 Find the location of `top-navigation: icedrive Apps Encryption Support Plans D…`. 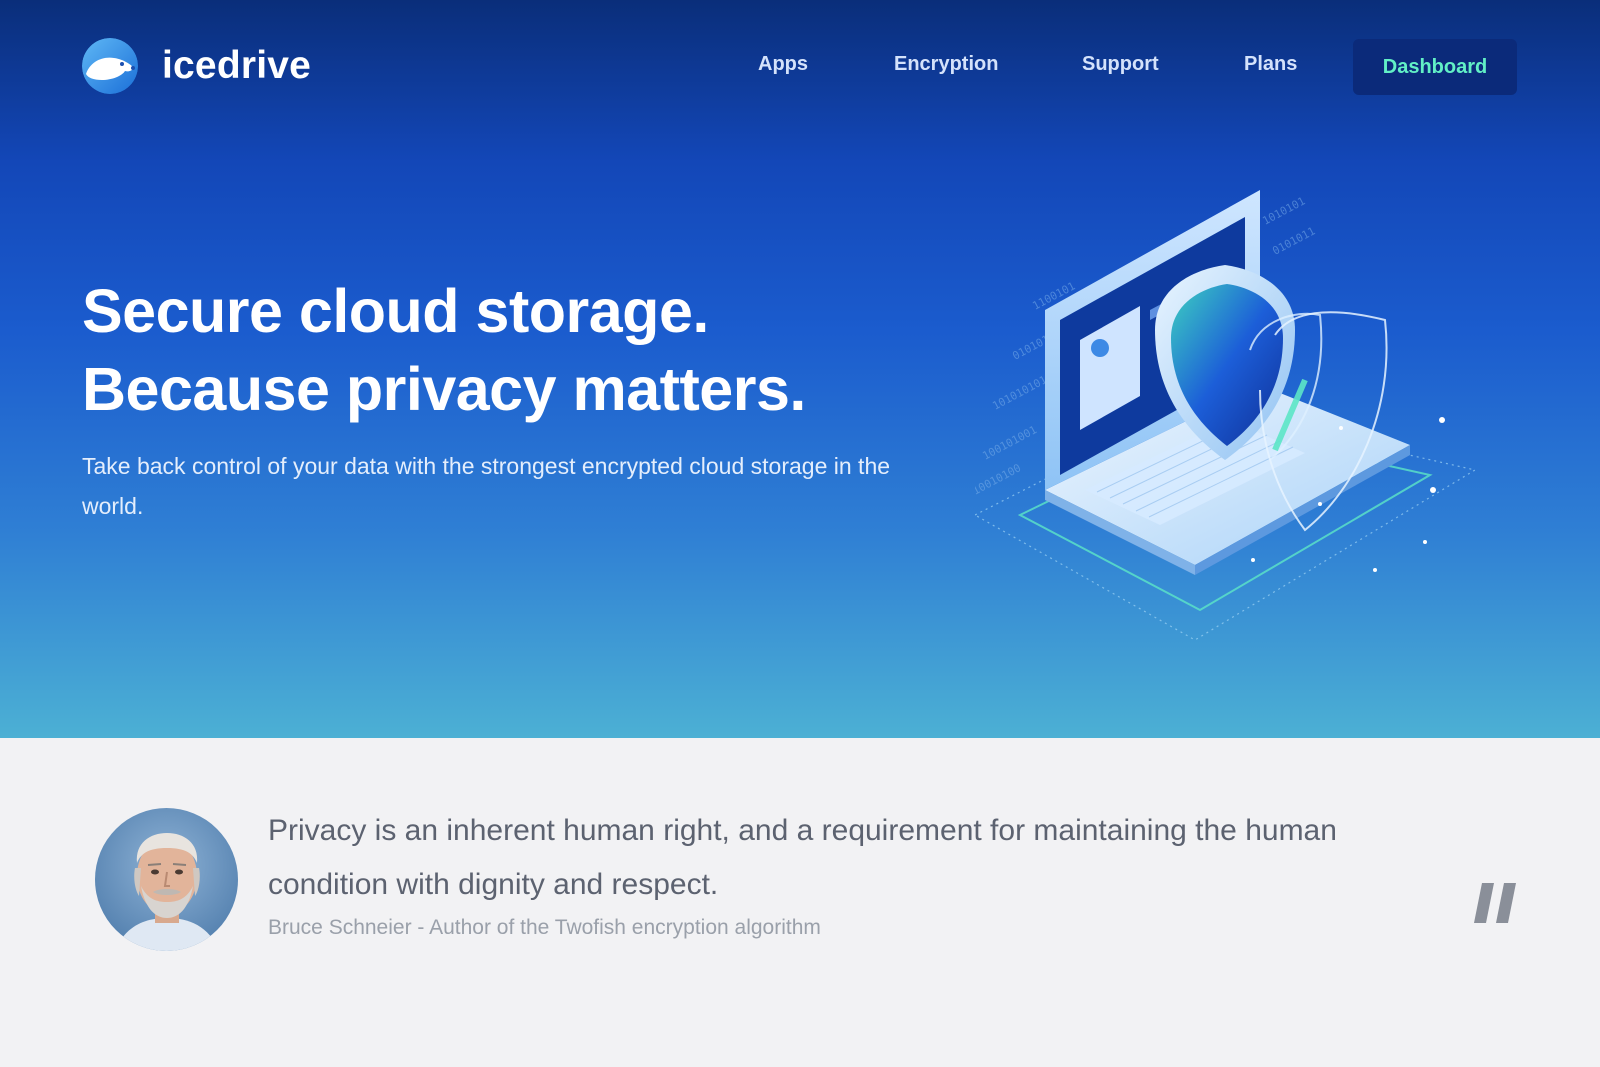

top-navigation: icedrive Apps Encryption Support Plans D… is located at coordinates (800, 67).